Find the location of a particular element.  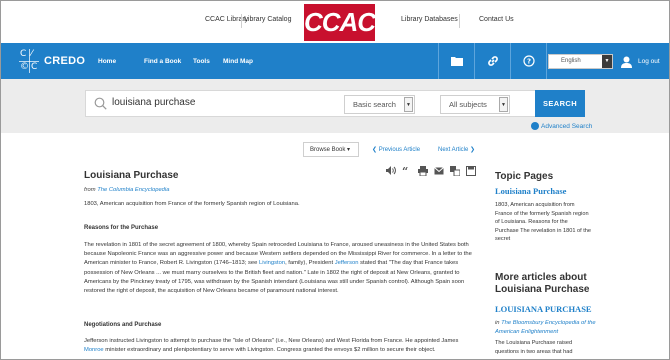

link-icon is located at coordinates (492, 61).